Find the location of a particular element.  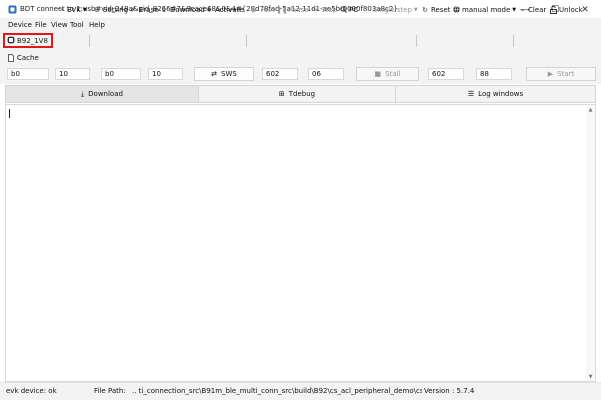

reset-button: ↻ Reset is located at coordinates (436, 9).